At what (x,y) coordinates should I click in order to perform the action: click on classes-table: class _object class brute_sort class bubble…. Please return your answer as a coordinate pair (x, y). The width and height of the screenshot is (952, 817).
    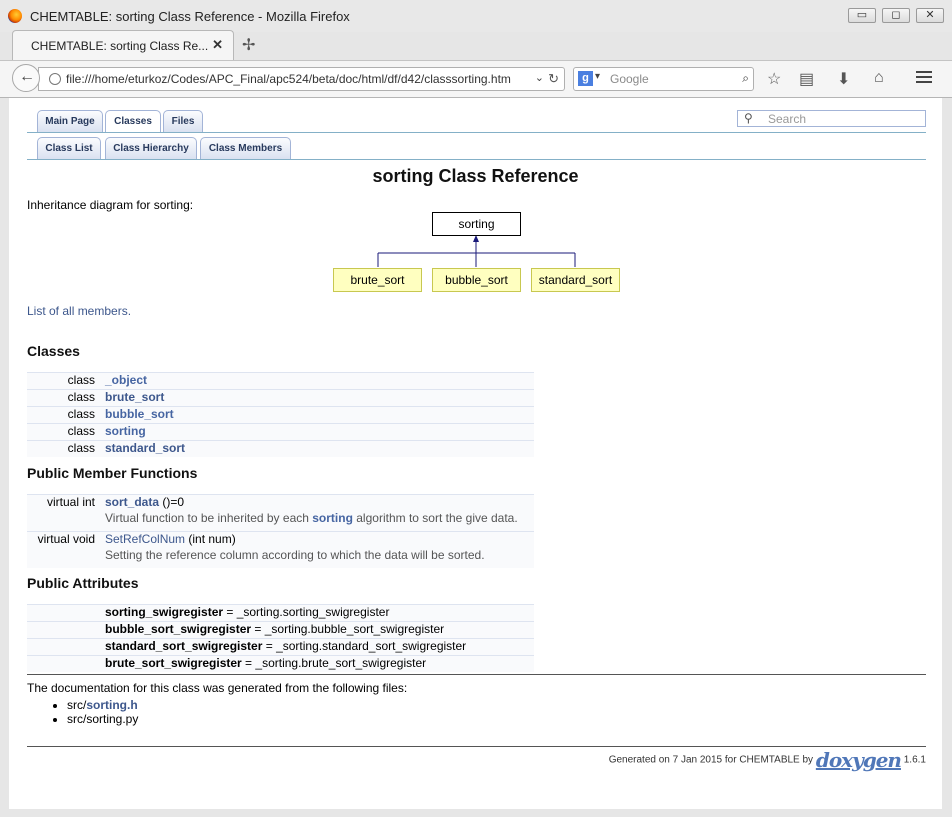
    Looking at the image, I should click on (280, 414).